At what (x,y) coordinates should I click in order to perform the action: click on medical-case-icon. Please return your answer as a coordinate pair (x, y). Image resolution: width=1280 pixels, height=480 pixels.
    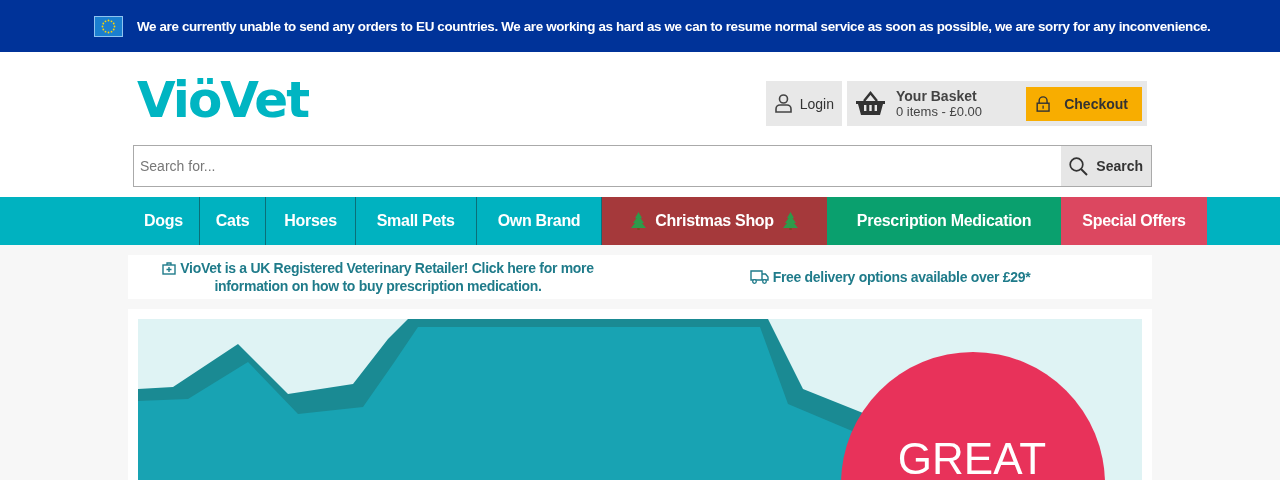
    Looking at the image, I should click on (169, 268).